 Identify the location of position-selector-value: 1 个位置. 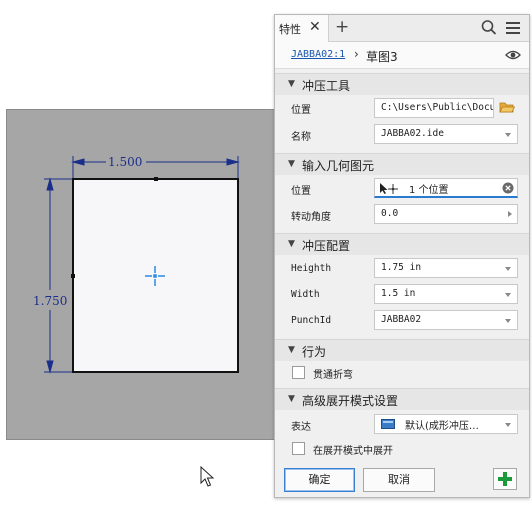
(429, 190).